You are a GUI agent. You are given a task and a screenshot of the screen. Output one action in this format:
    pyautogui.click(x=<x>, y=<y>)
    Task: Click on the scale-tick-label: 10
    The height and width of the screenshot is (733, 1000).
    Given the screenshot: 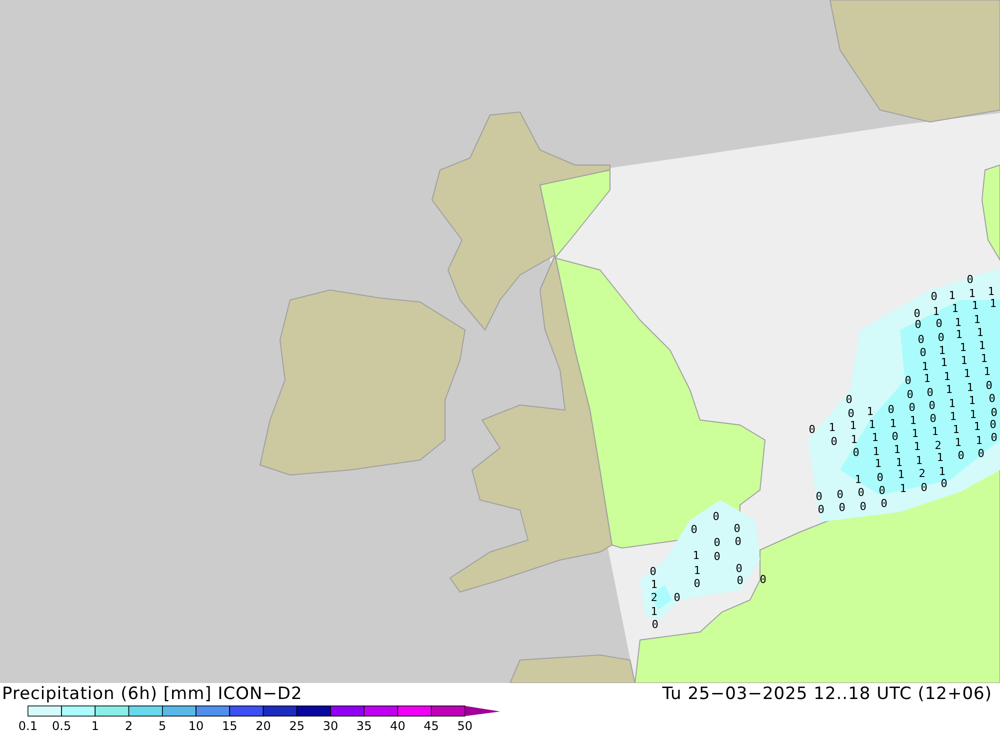 What is the action you would take?
    pyautogui.click(x=196, y=726)
    